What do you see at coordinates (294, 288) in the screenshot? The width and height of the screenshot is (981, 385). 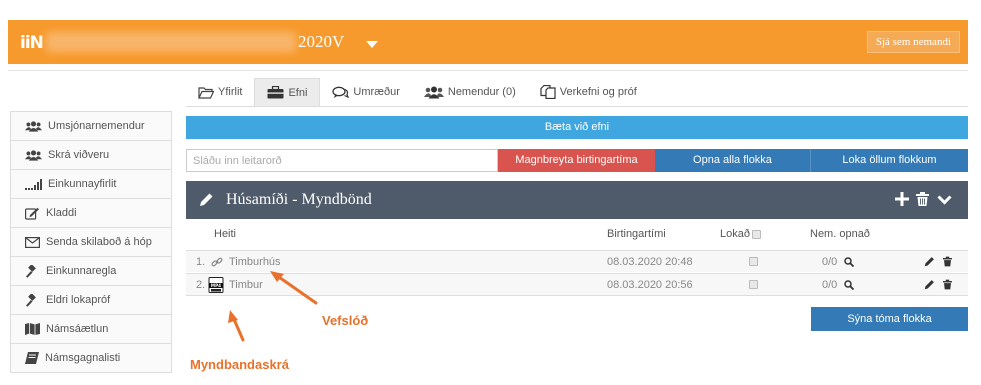 I see `annotation-arrow-weblink` at bounding box center [294, 288].